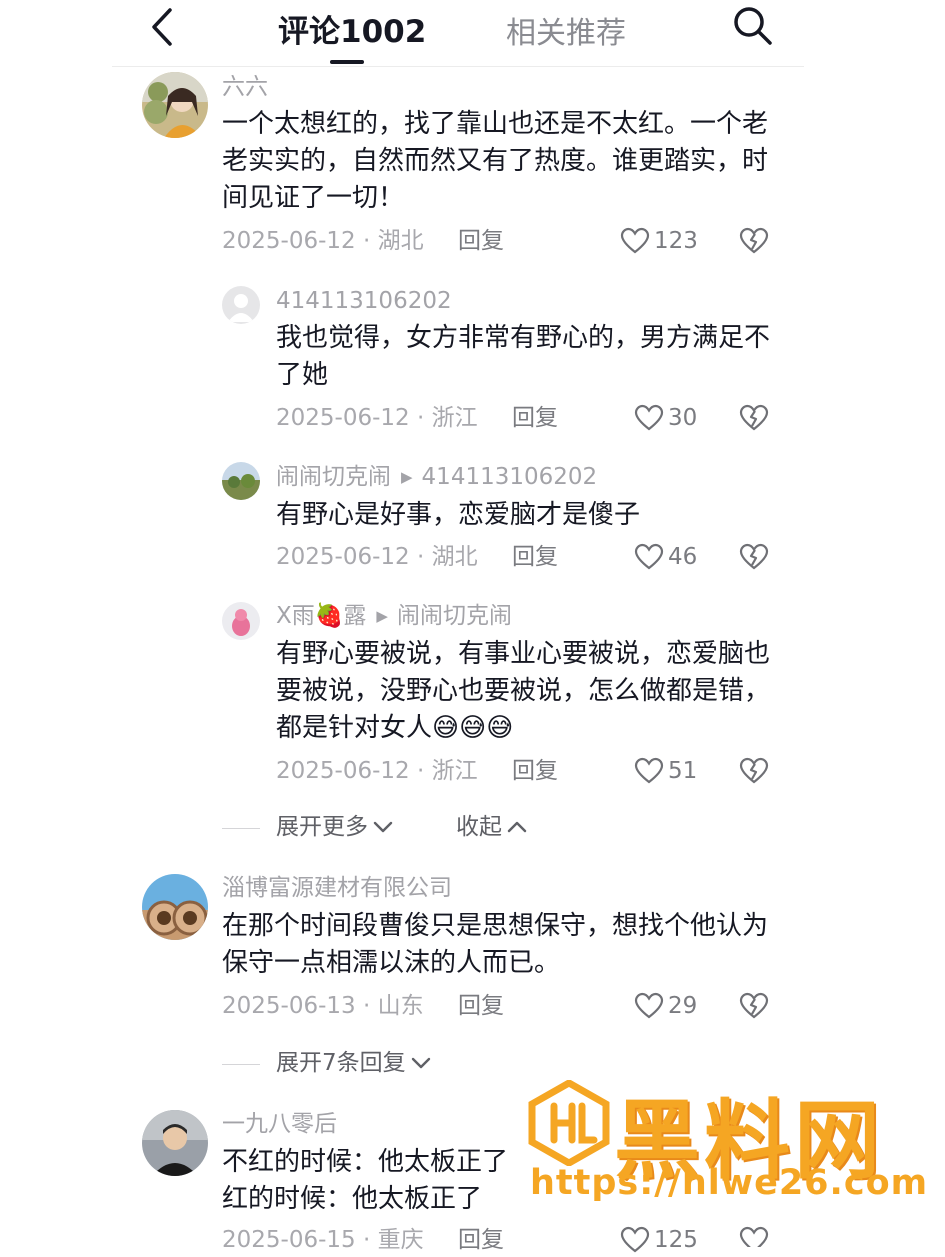 This screenshot has height=1257, width=945. Describe the element at coordinates (245, 87) in the screenshot. I see `comment-username: 六六` at that location.